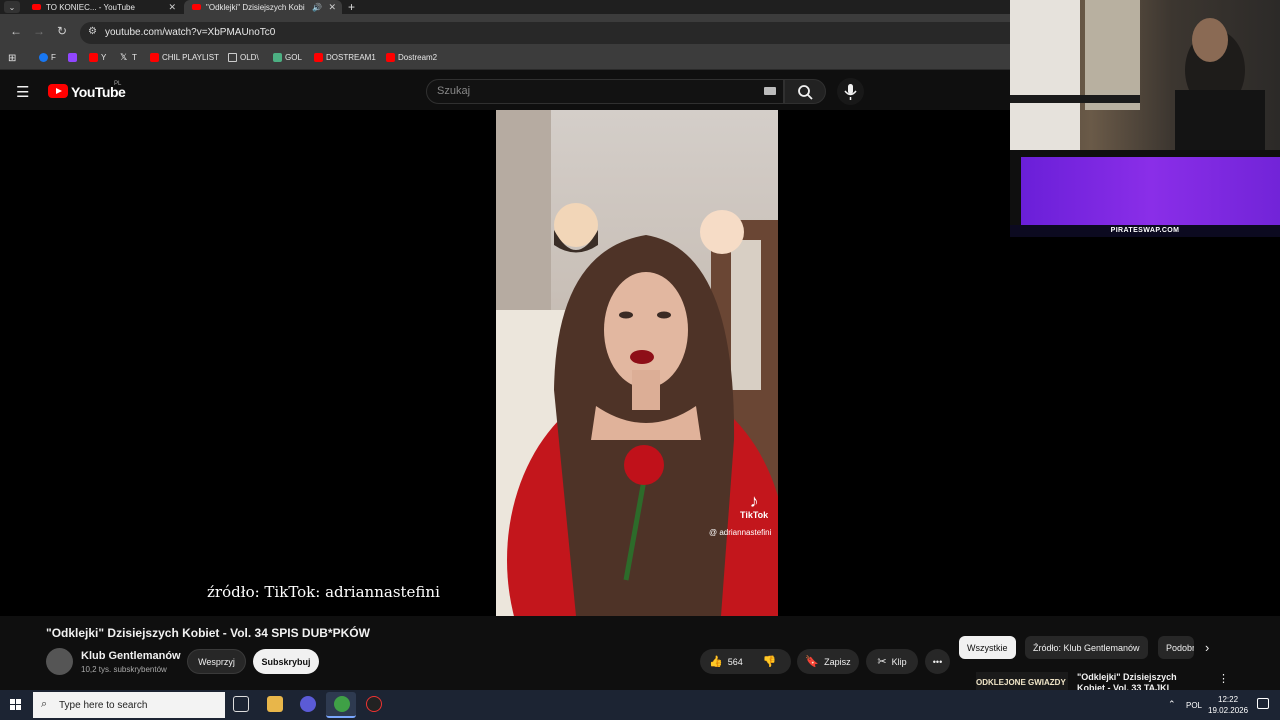  I want to click on search-input, so click(597, 91).